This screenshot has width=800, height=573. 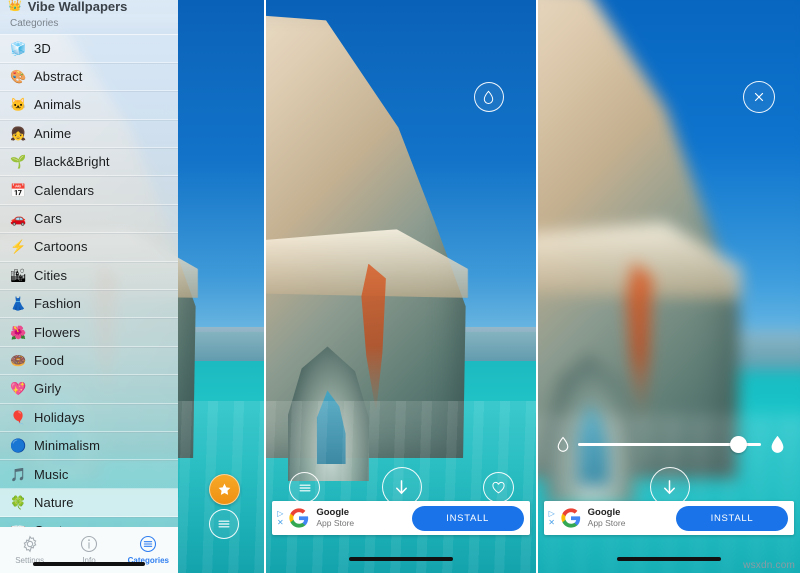 I want to click on gear-icon, so click(x=30, y=543).